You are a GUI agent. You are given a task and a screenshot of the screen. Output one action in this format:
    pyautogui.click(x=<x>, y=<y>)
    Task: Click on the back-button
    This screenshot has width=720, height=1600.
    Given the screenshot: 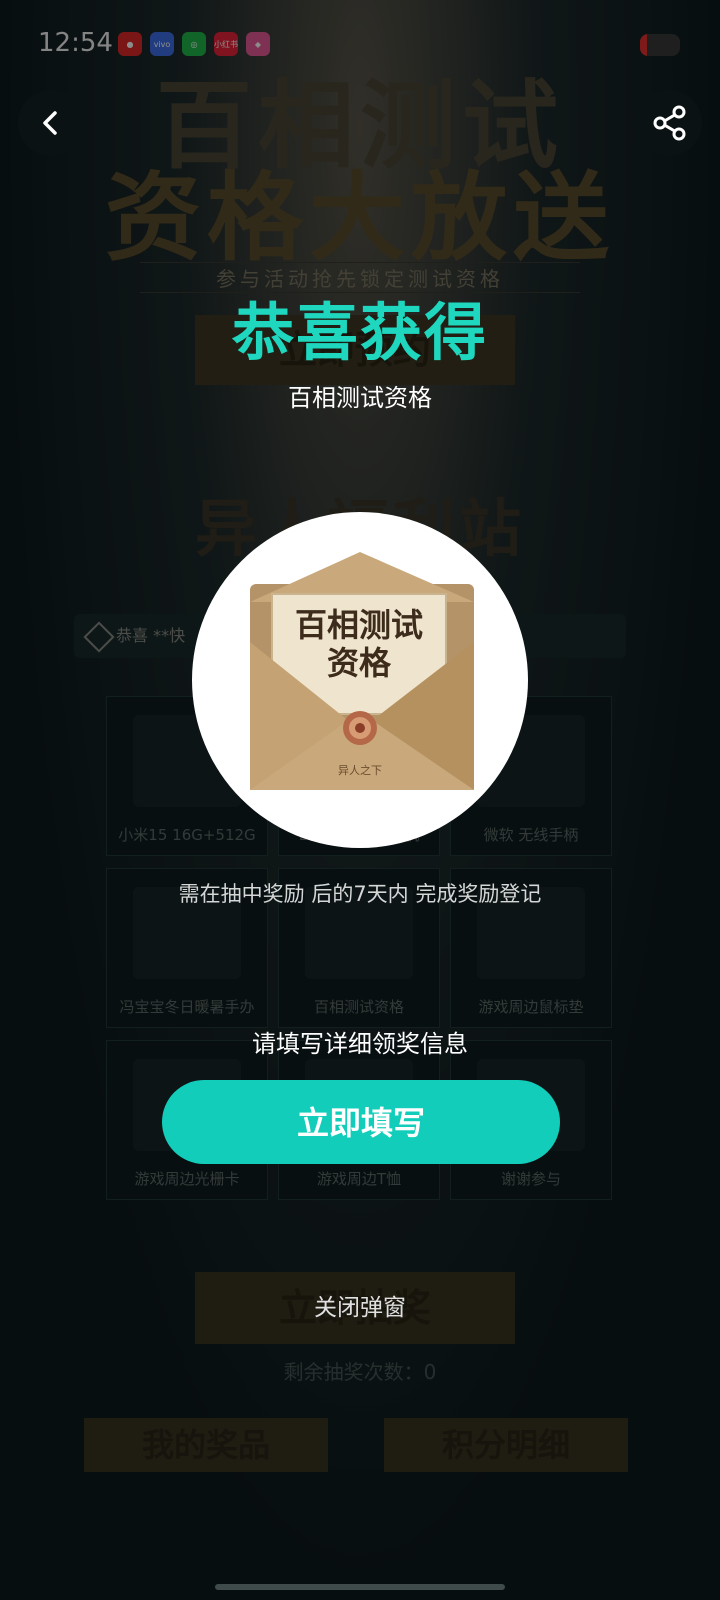 What is the action you would take?
    pyautogui.click(x=51, y=123)
    